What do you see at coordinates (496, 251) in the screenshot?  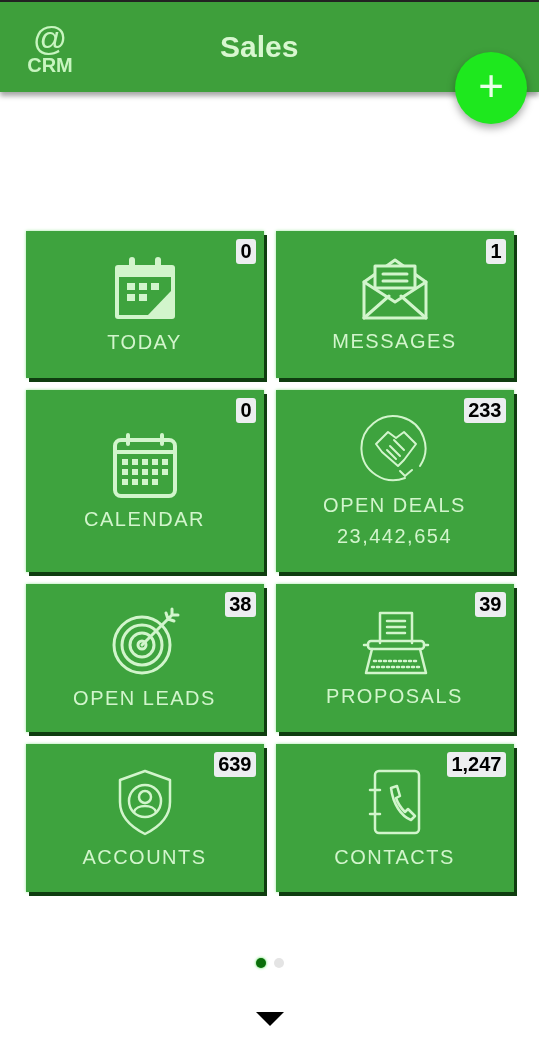 I see `count-badge: 1` at bounding box center [496, 251].